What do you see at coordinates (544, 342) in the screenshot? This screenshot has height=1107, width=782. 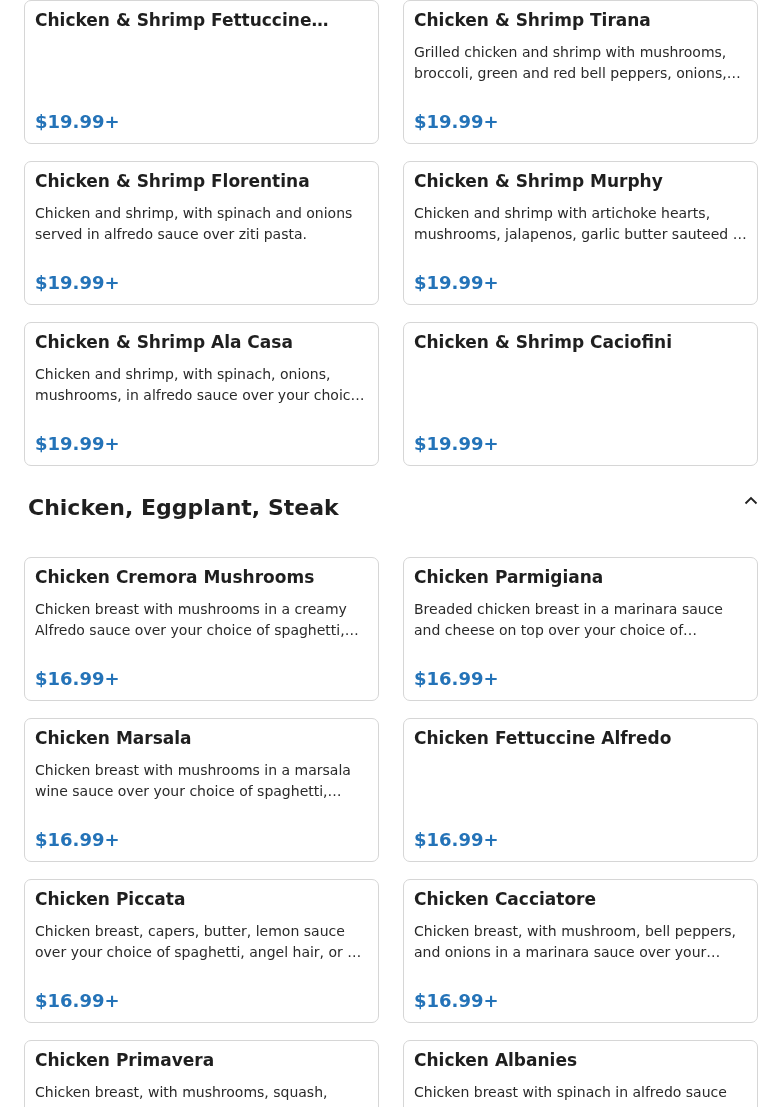 I see `item-name: Chicken & Shrimp Caciofini` at bounding box center [544, 342].